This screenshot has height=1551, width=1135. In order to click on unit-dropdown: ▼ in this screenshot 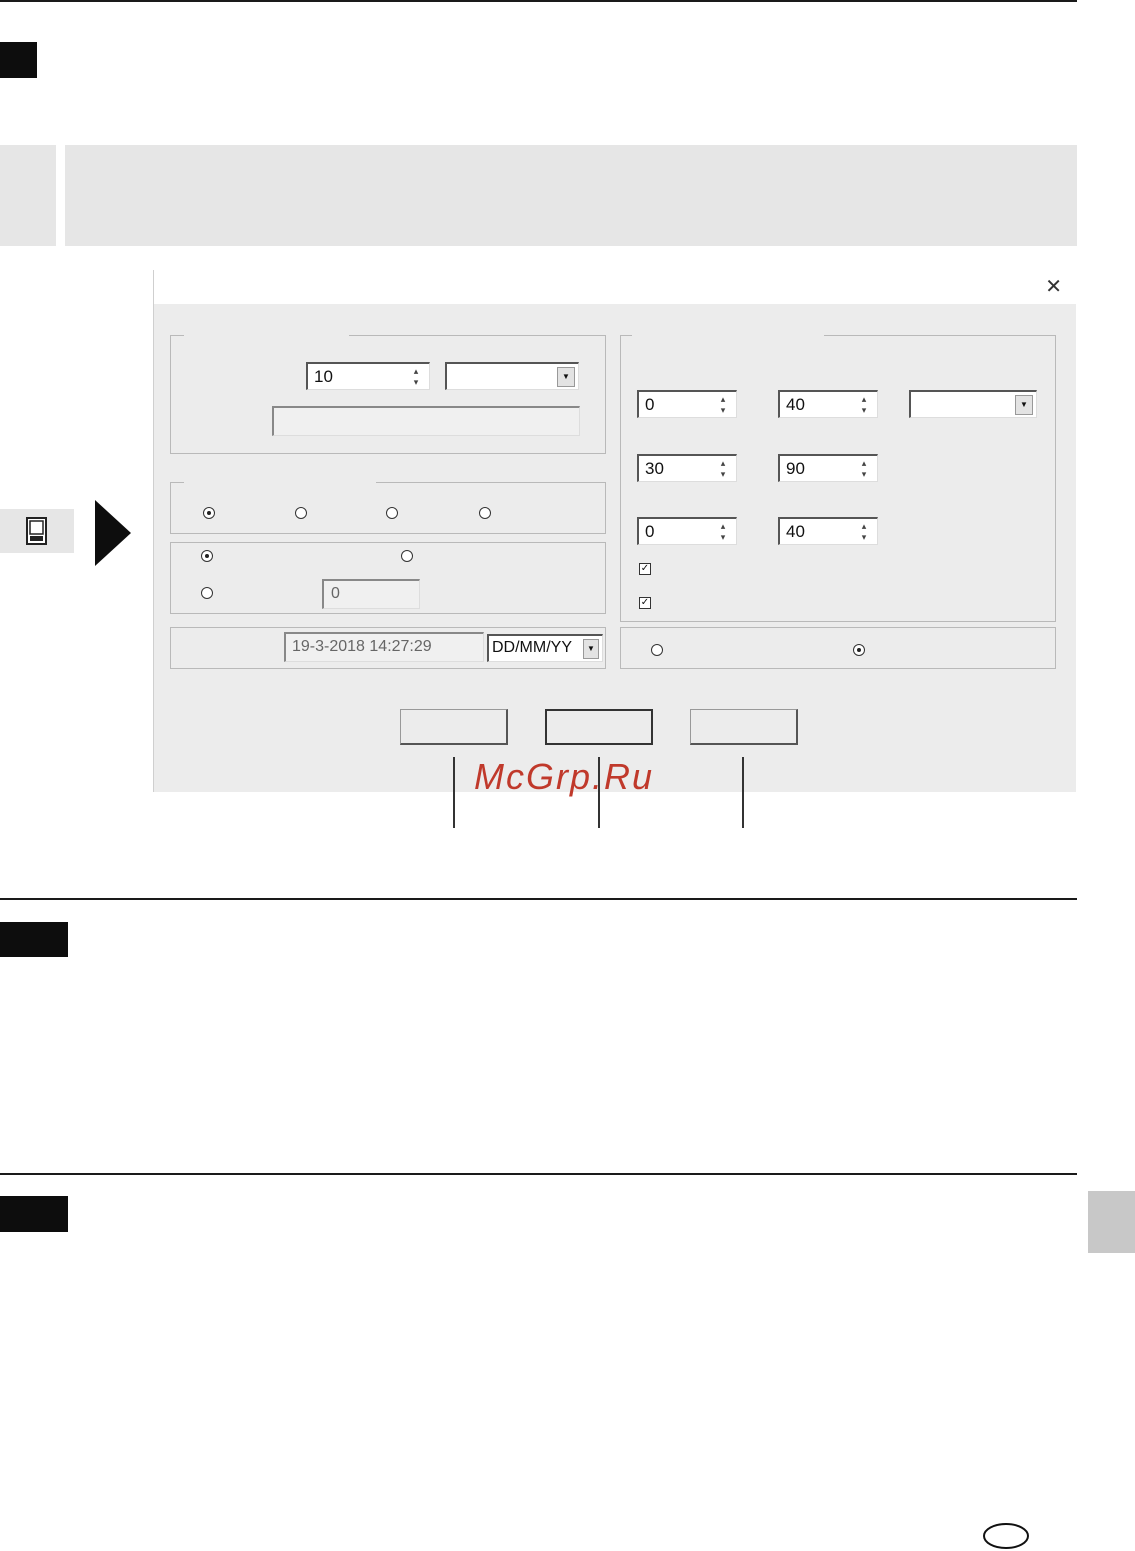, I will do `click(512, 376)`.